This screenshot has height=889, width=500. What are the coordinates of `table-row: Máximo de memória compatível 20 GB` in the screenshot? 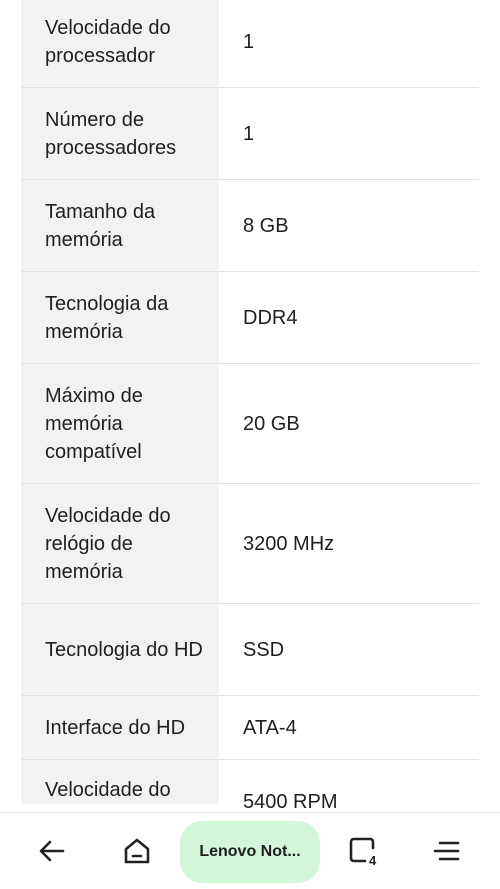 It's located at (250, 424).